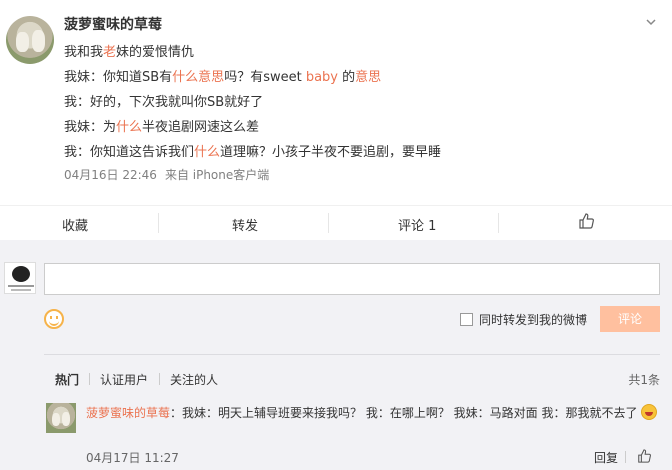 The image size is (672, 470). What do you see at coordinates (265, 77) in the screenshot?
I see `post-text-segment: 吗？有sweet` at bounding box center [265, 77].